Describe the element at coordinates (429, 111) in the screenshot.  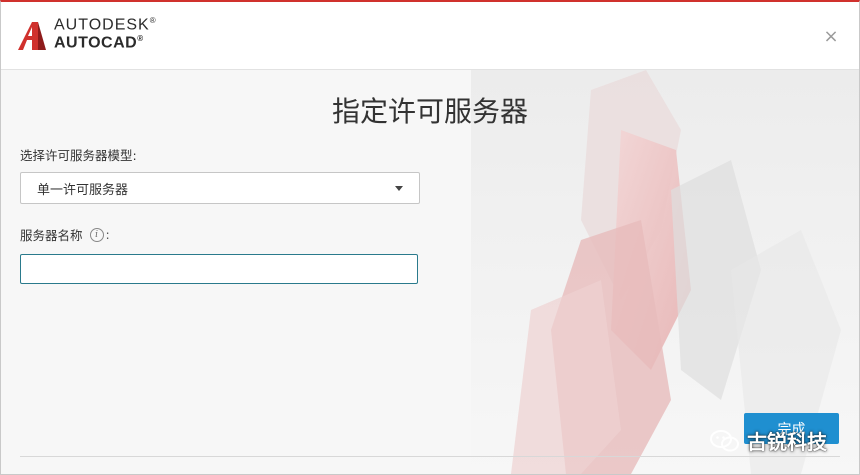
I see `page-title: 指定许可服务器` at that location.